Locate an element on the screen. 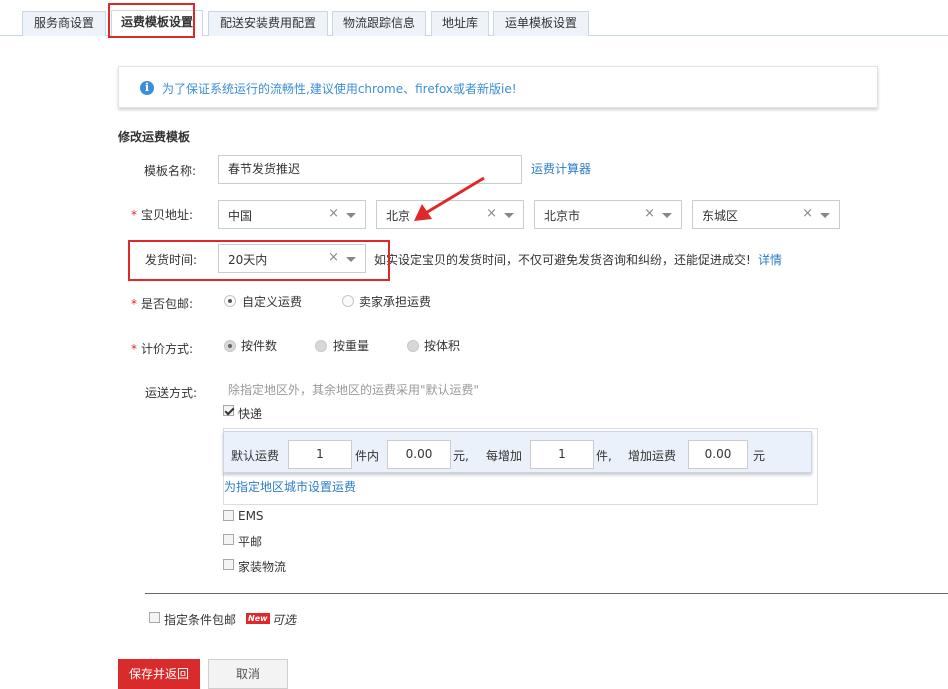 The width and height of the screenshot is (948, 689). save-and-return-button: 保存并返回 is located at coordinates (159, 674).